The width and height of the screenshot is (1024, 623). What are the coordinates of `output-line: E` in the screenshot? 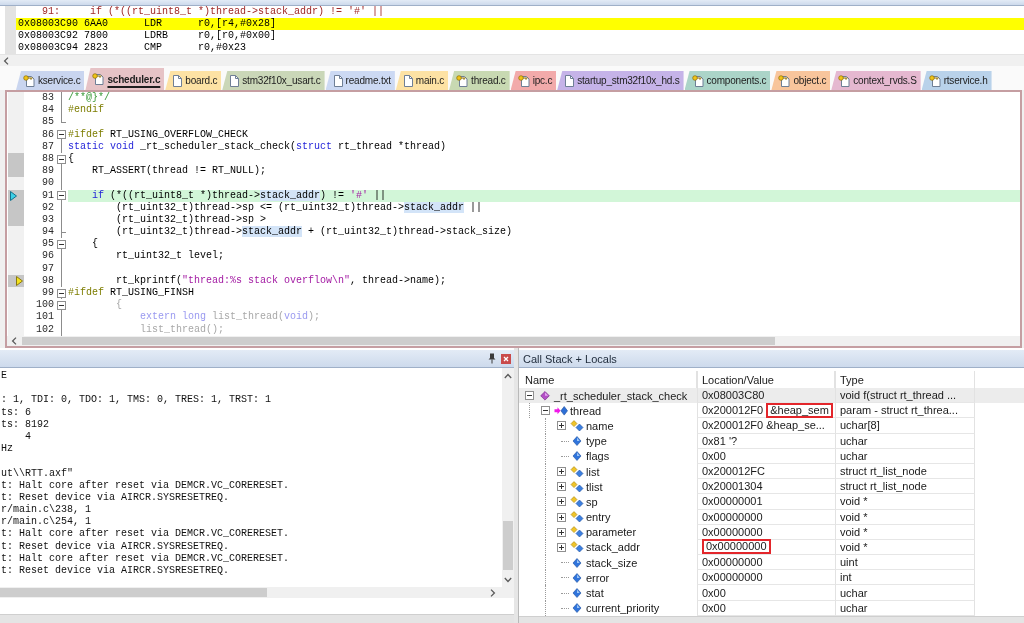 It's located at (3, 376).